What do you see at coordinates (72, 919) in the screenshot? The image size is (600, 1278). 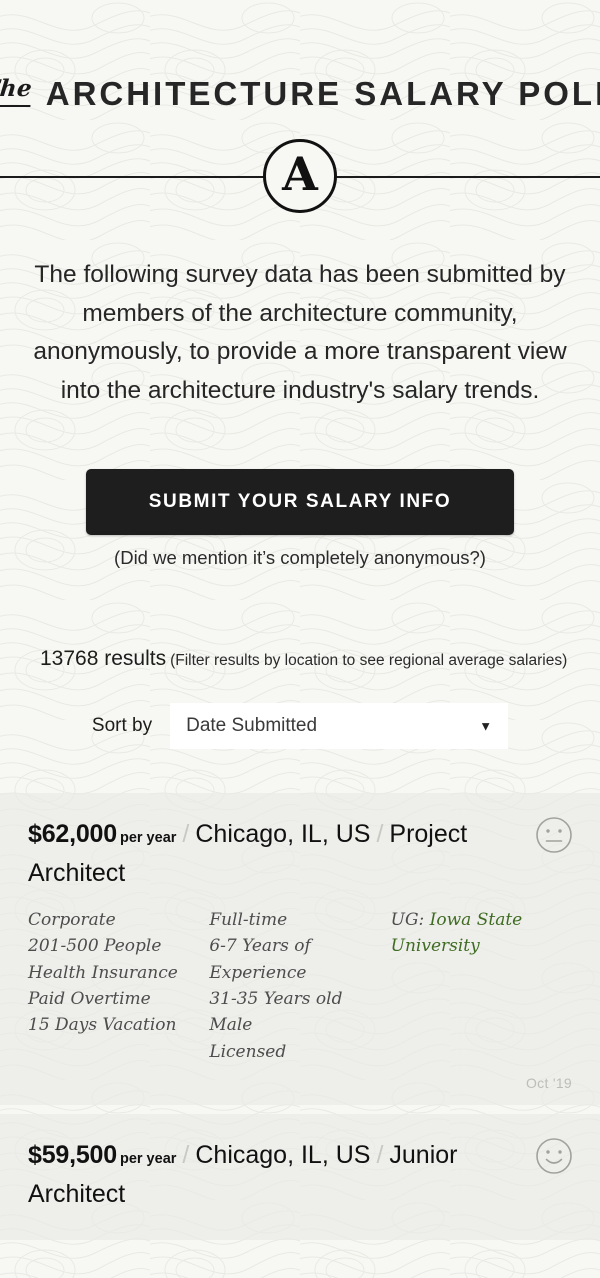 I see `detail-item: Corporate` at bounding box center [72, 919].